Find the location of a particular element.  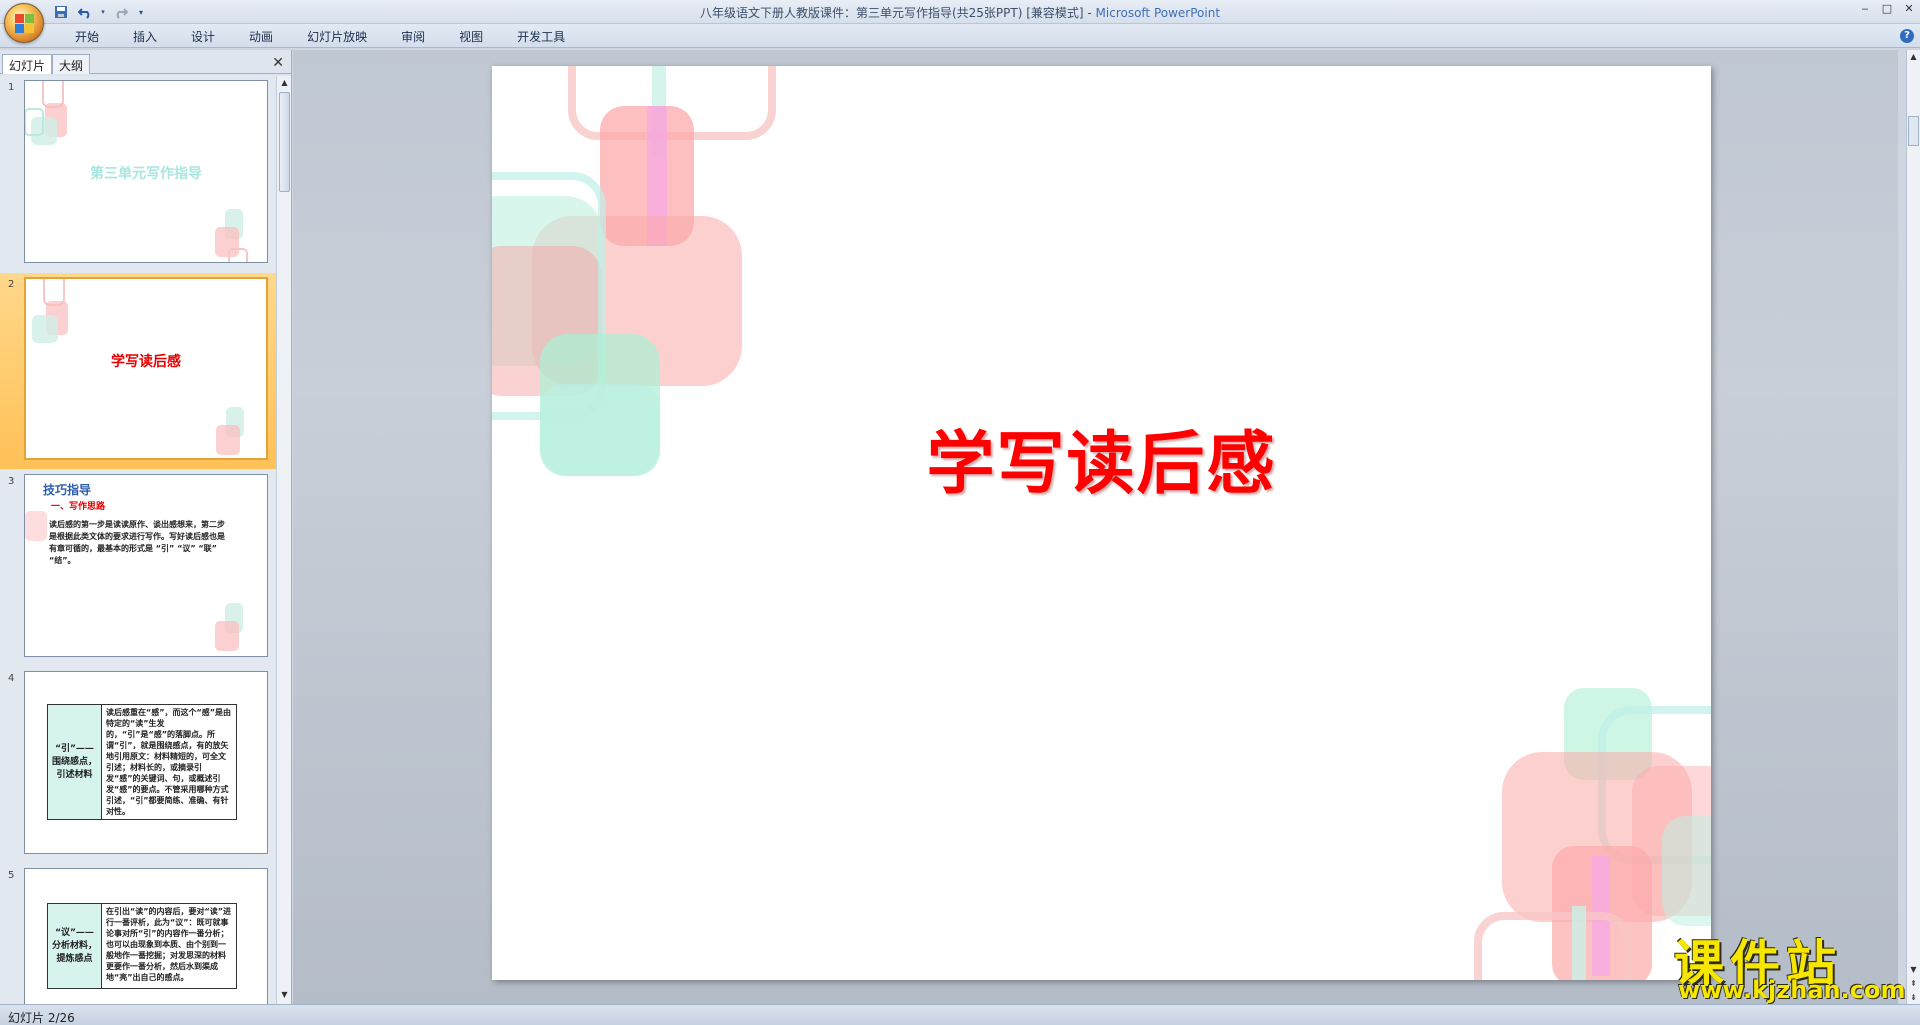

editor-scrollbar: ▲ ▼ ⇞ ⇟ is located at coordinates (1913, 527).